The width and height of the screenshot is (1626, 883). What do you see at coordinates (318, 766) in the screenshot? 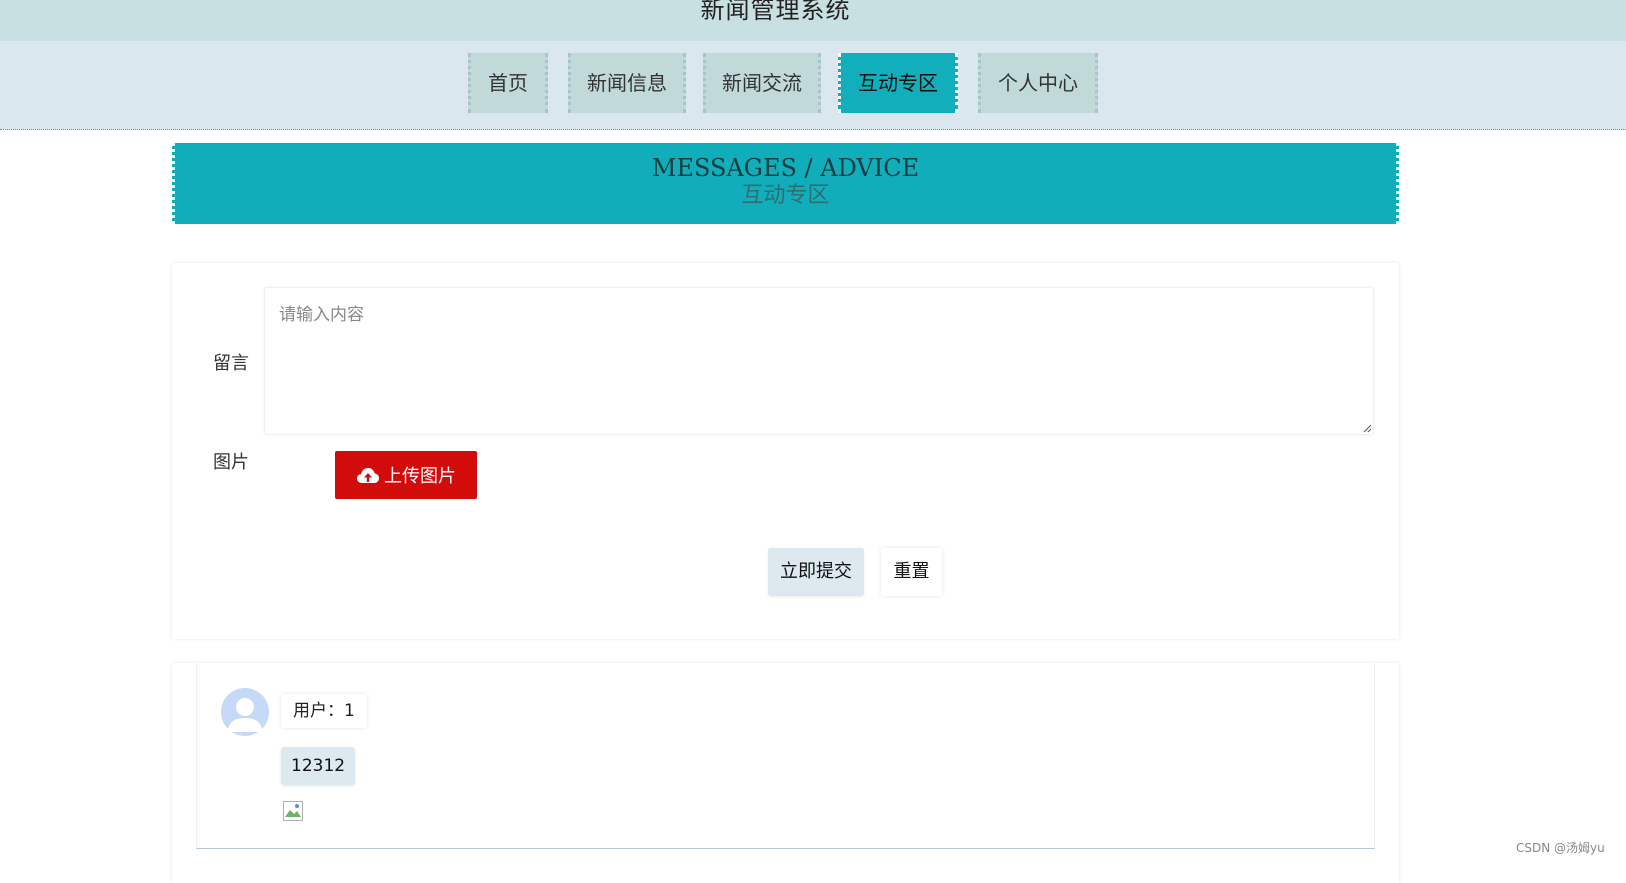
I see `comment-content: 12312` at bounding box center [318, 766].